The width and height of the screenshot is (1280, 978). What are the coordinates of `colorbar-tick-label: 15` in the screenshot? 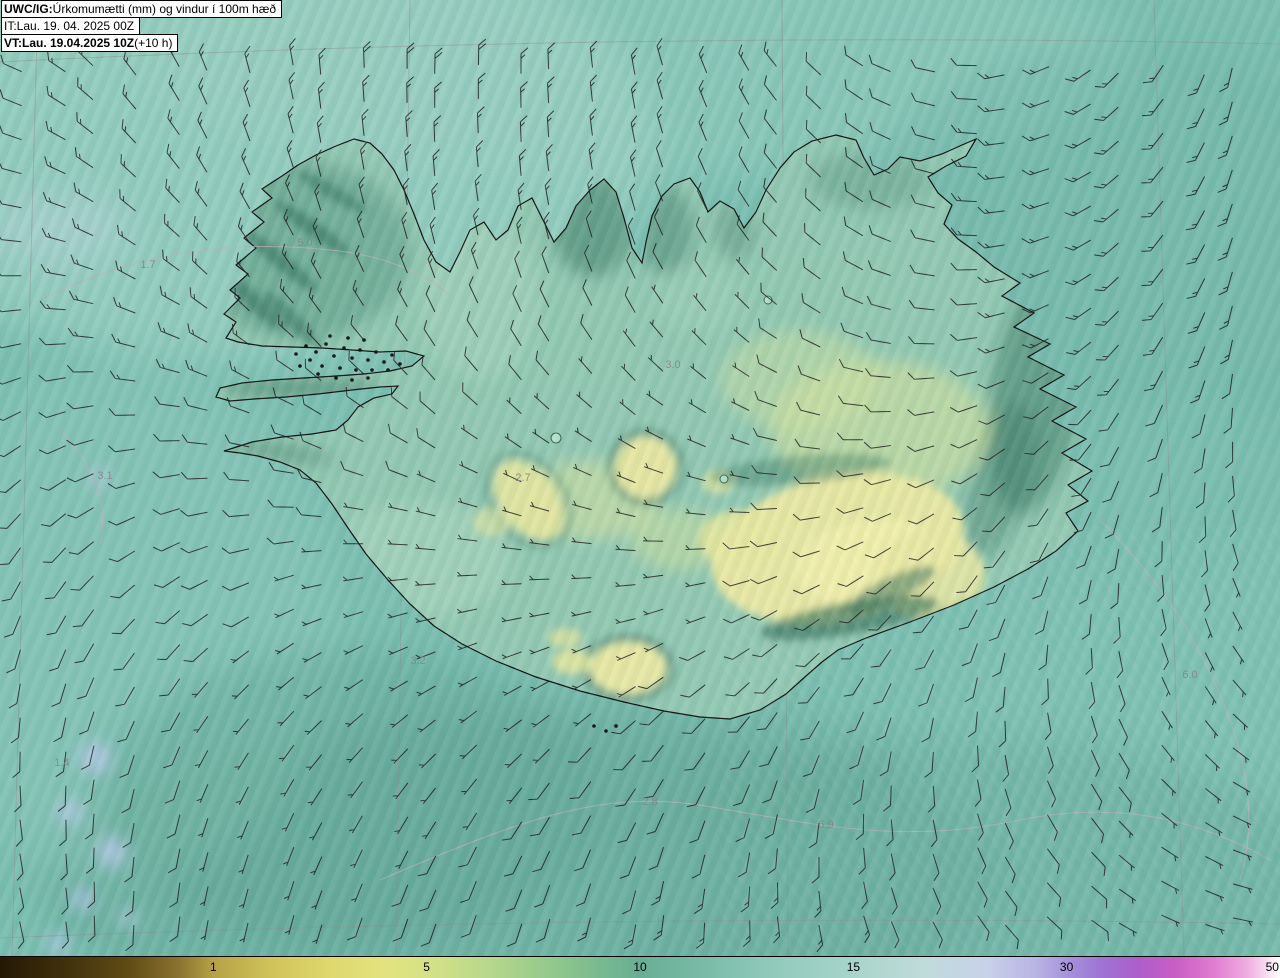 It's located at (853, 967).